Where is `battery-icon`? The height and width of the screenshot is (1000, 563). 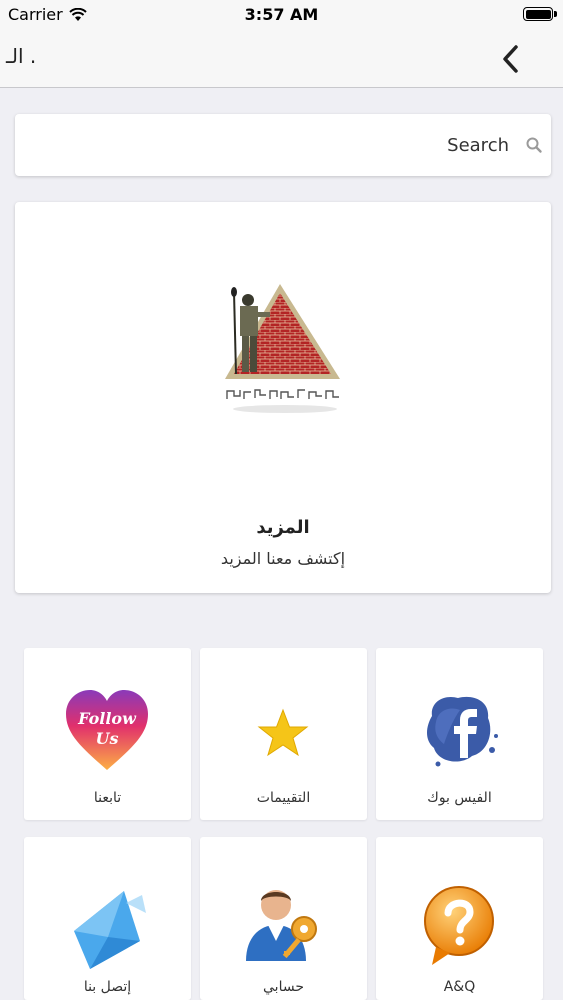
battery-icon is located at coordinates (540, 14).